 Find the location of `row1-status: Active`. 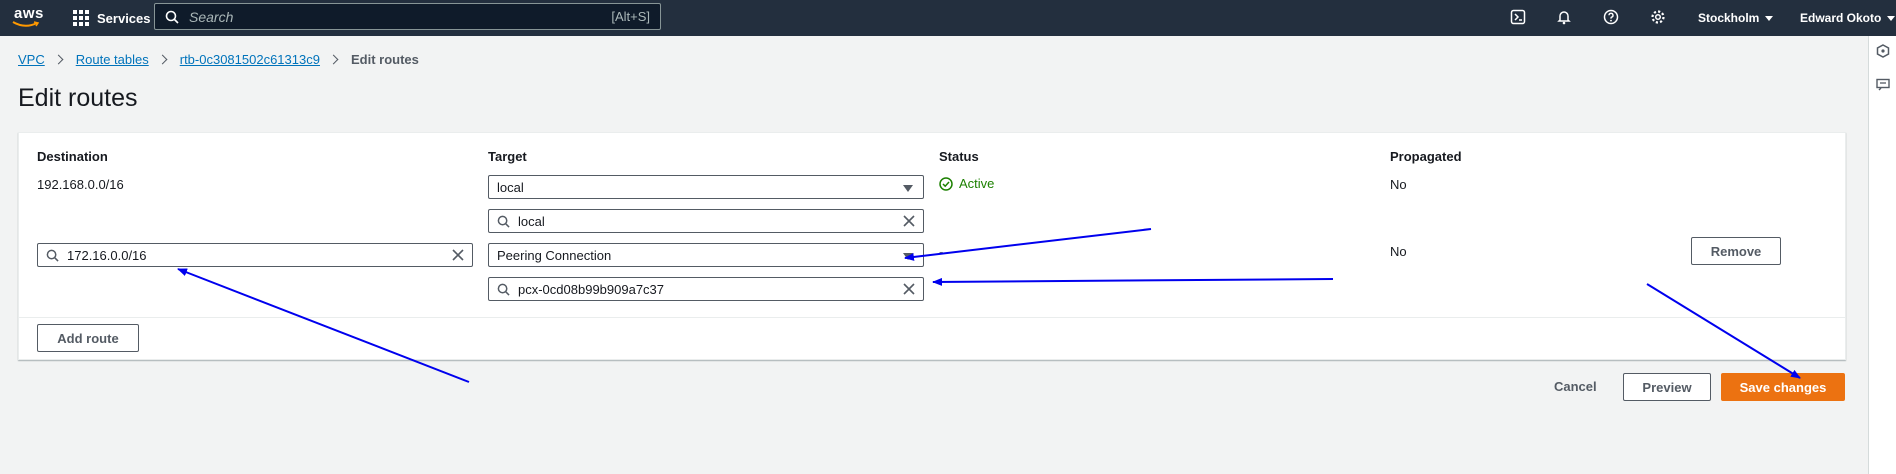

row1-status: Active is located at coordinates (966, 183).